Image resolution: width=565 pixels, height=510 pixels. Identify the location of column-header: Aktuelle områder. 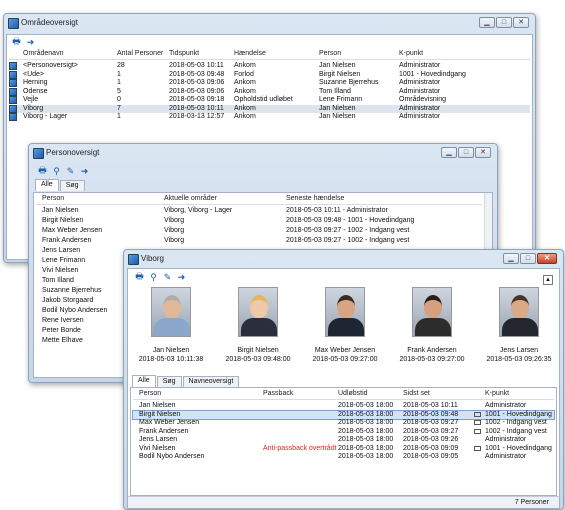
(190, 198).